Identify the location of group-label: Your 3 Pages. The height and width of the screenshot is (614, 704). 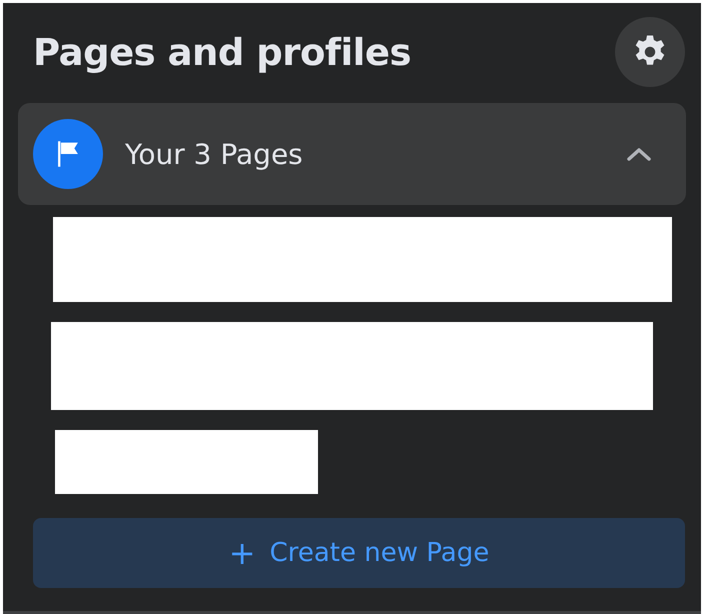
(214, 154).